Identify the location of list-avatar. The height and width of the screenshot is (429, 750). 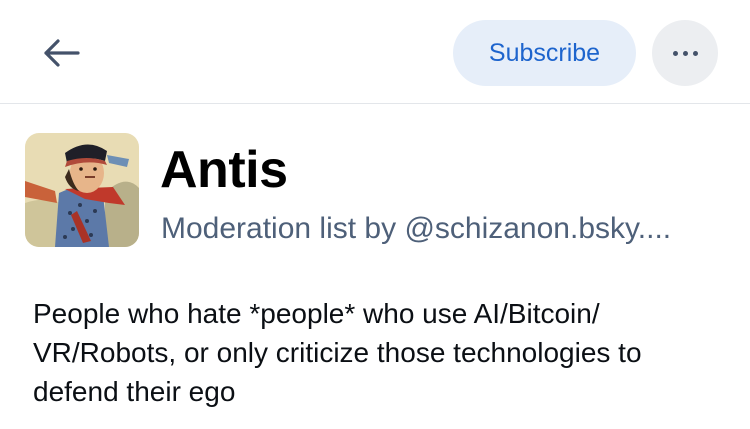
(82, 190).